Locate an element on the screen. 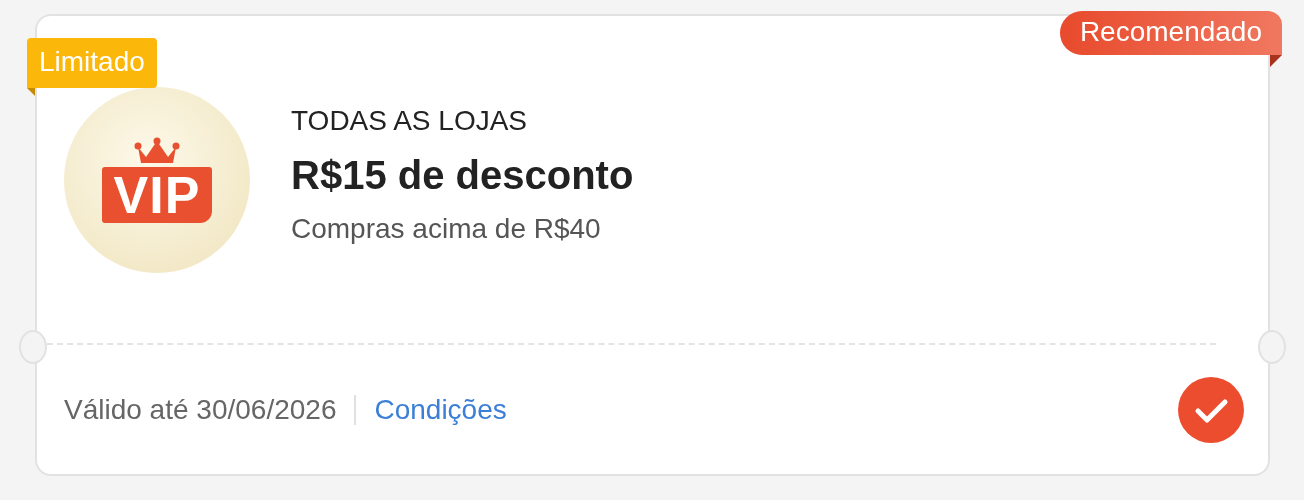 This screenshot has width=1304, height=500. validity-date: Válido até 30/06/2026 is located at coordinates (200, 409).